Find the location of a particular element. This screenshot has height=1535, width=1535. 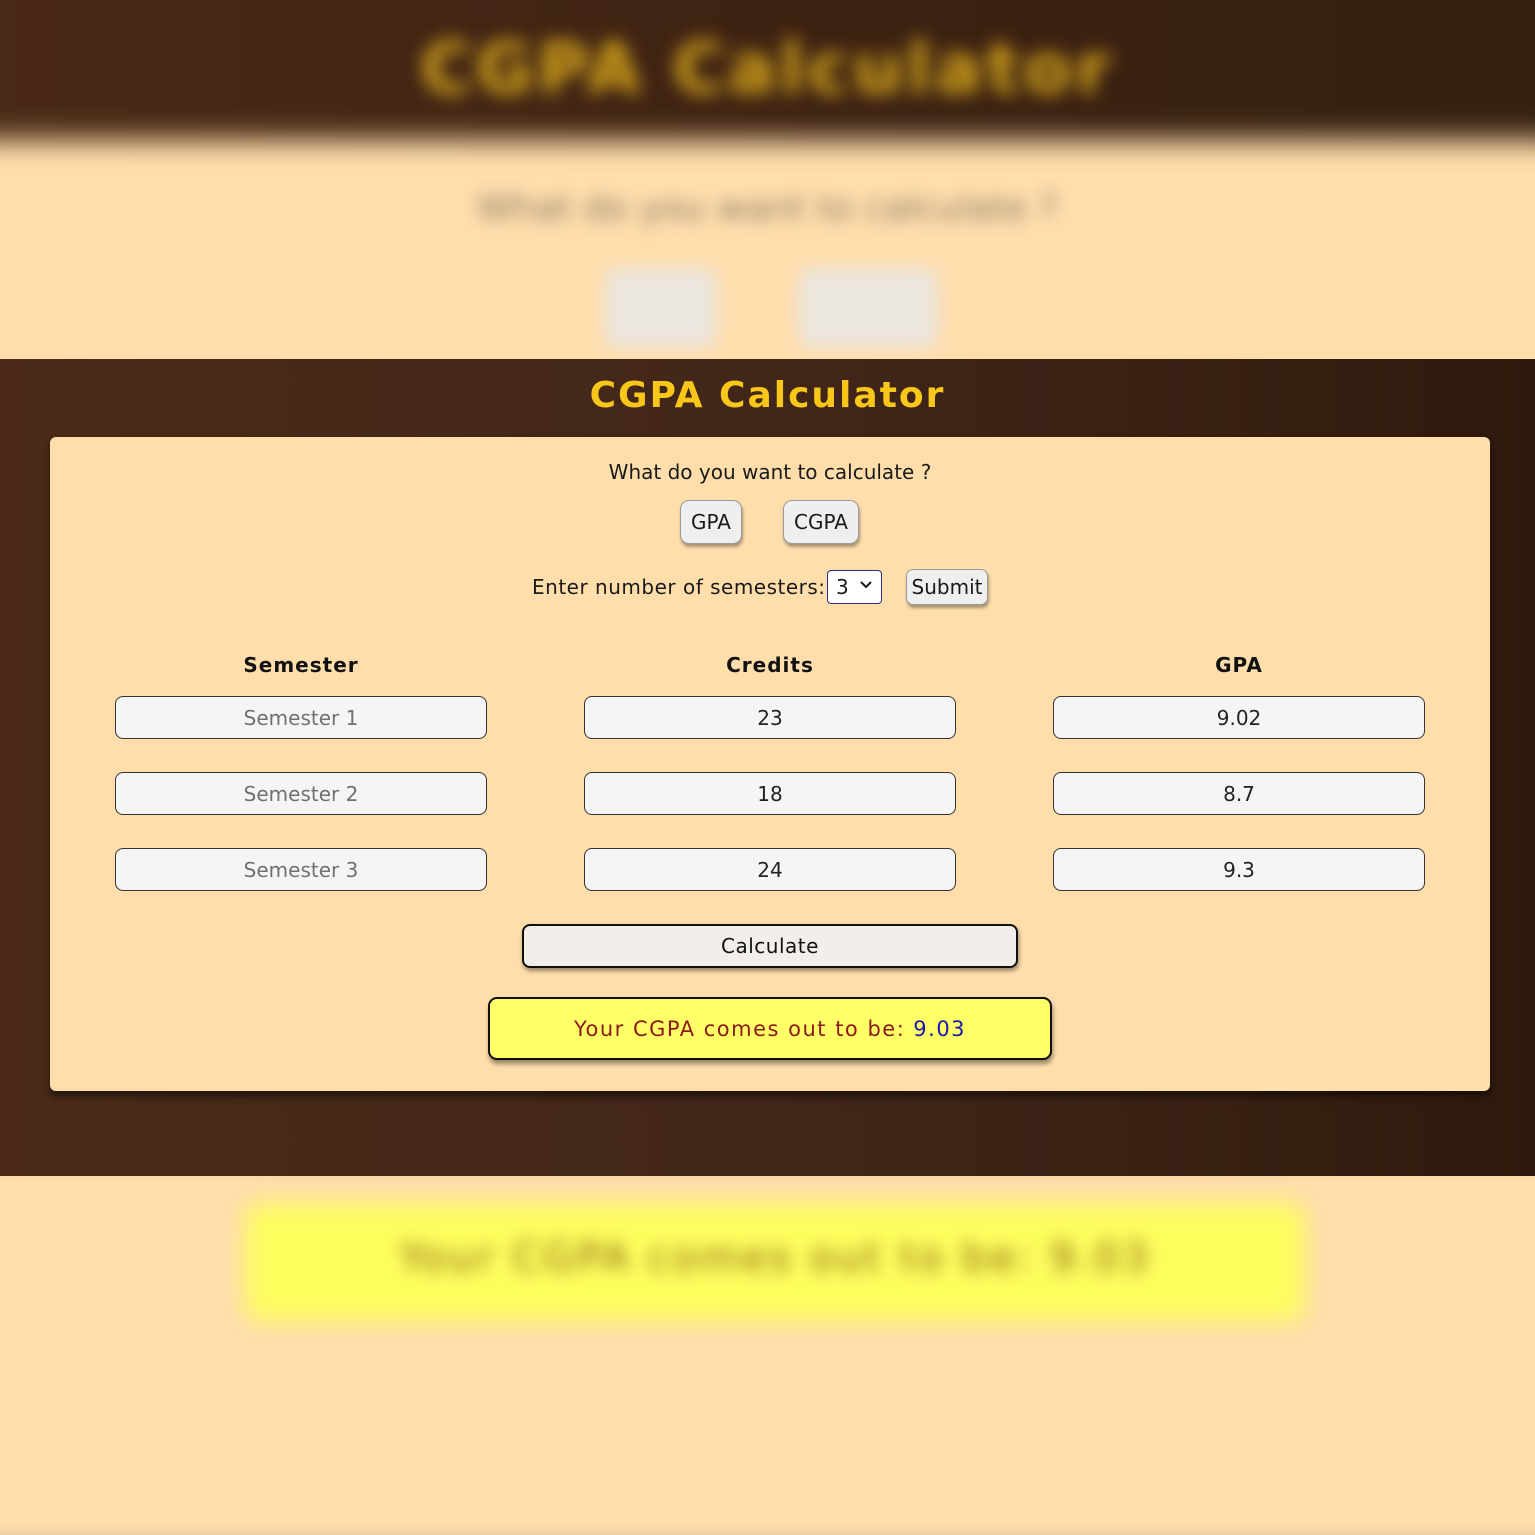

column-header-credits: Credits is located at coordinates (770, 665).